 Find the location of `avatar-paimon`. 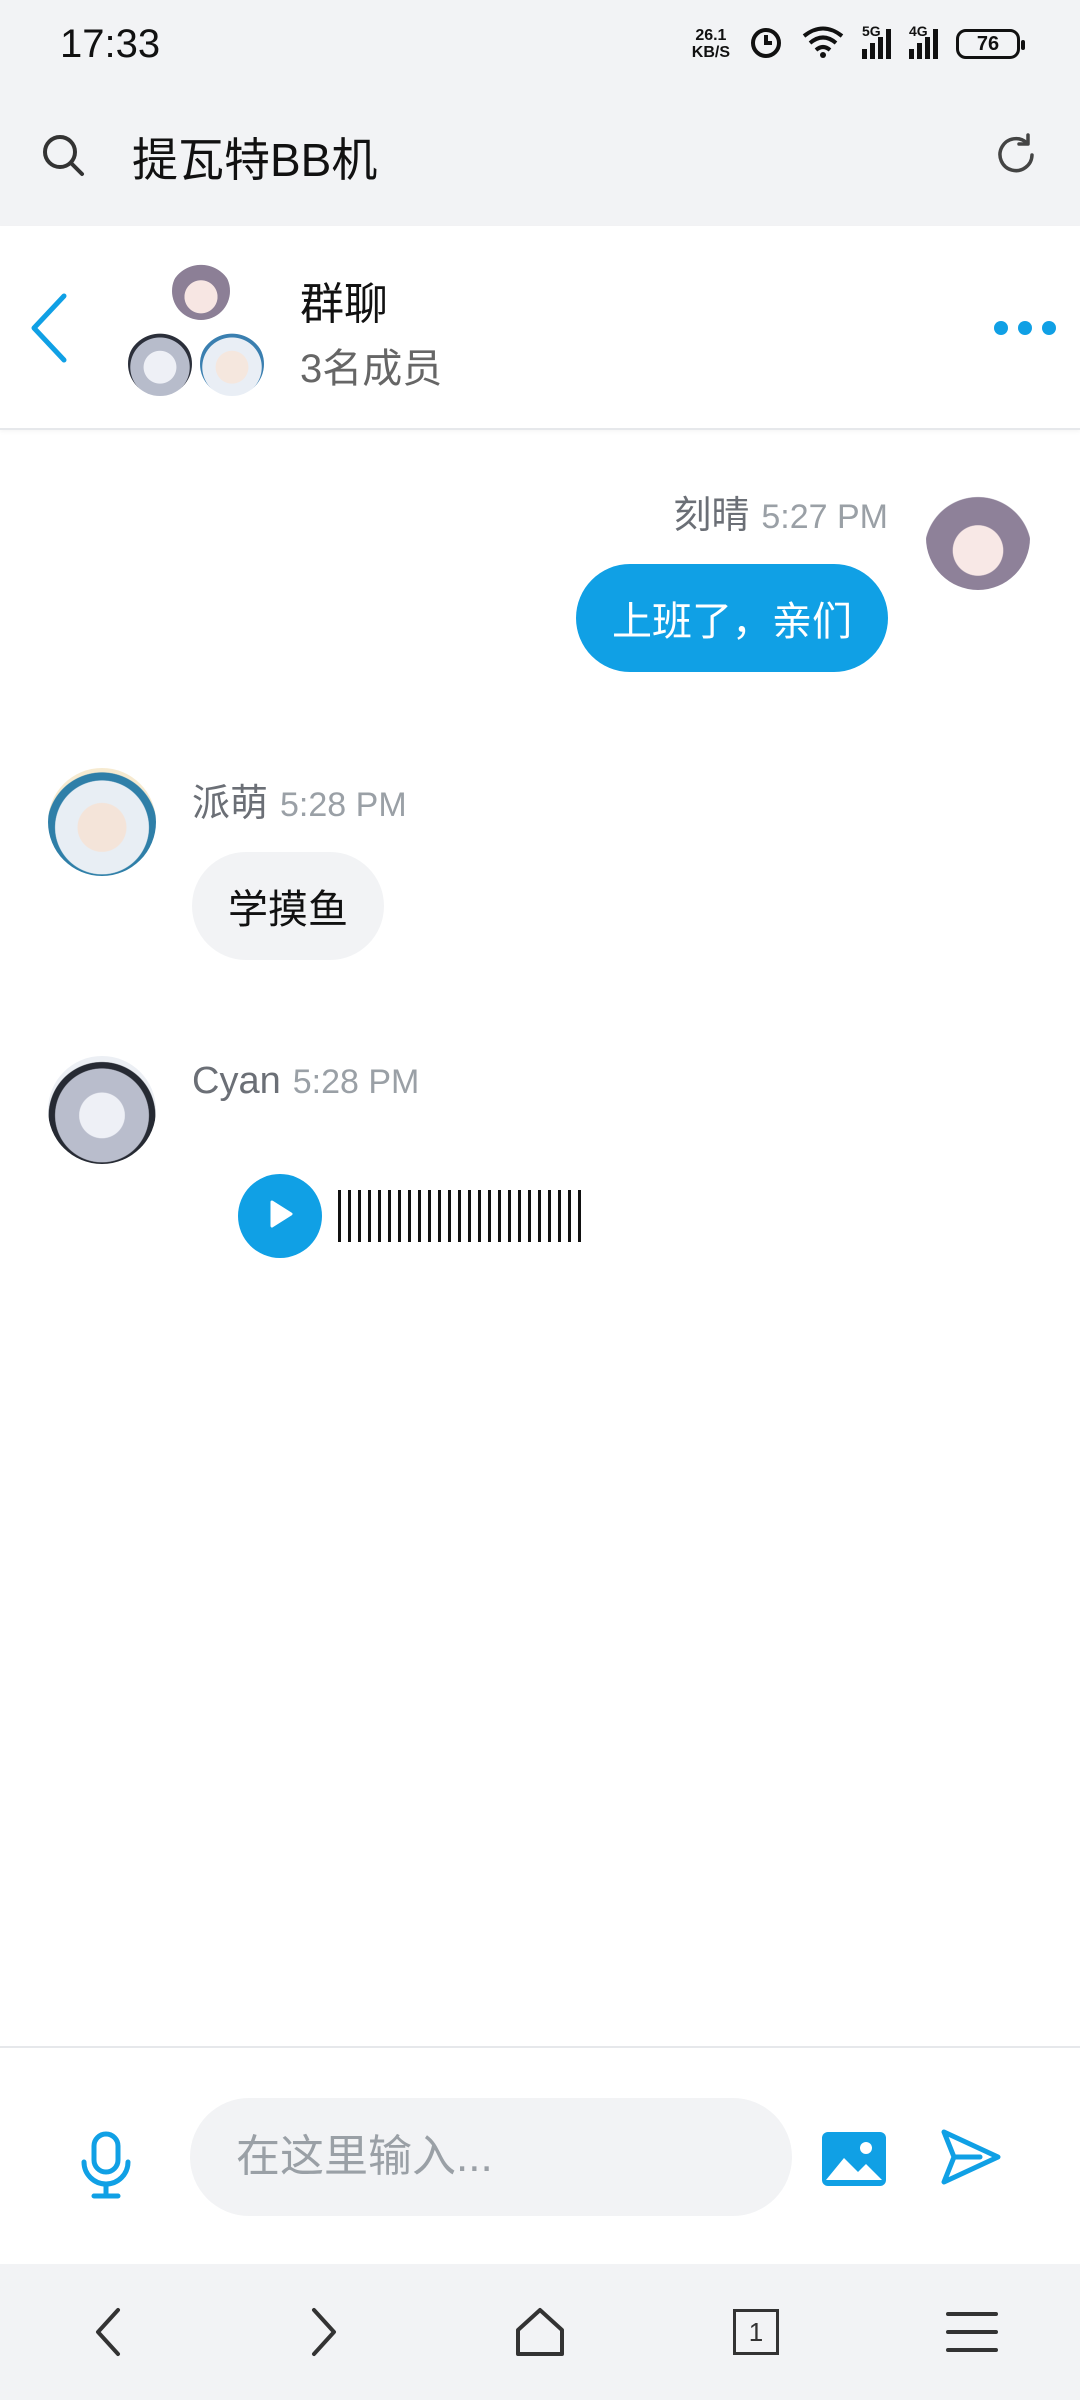

avatar-paimon is located at coordinates (232, 364).